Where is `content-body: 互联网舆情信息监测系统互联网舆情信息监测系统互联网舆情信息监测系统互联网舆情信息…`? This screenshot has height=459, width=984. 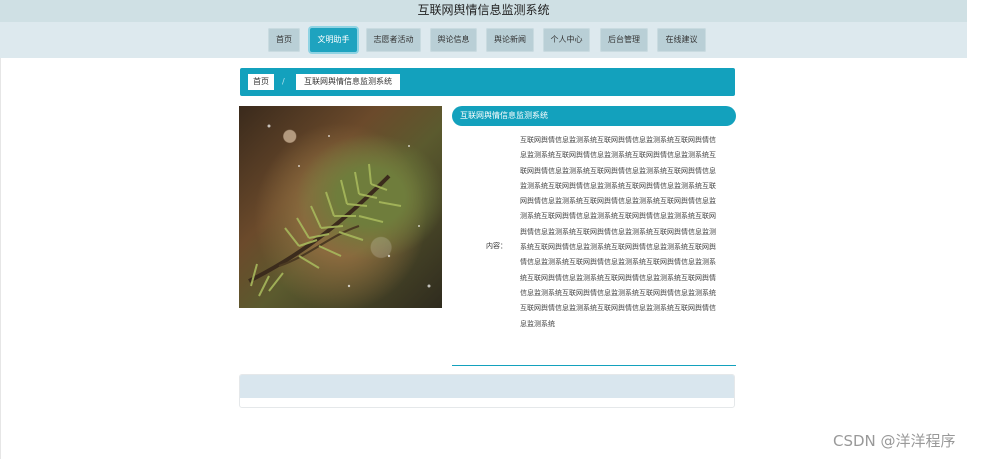 content-body: 互联网舆情信息监测系统互联网舆情信息监测系统互联网舆情信息监测系统互联网舆情信息… is located at coordinates (618, 232).